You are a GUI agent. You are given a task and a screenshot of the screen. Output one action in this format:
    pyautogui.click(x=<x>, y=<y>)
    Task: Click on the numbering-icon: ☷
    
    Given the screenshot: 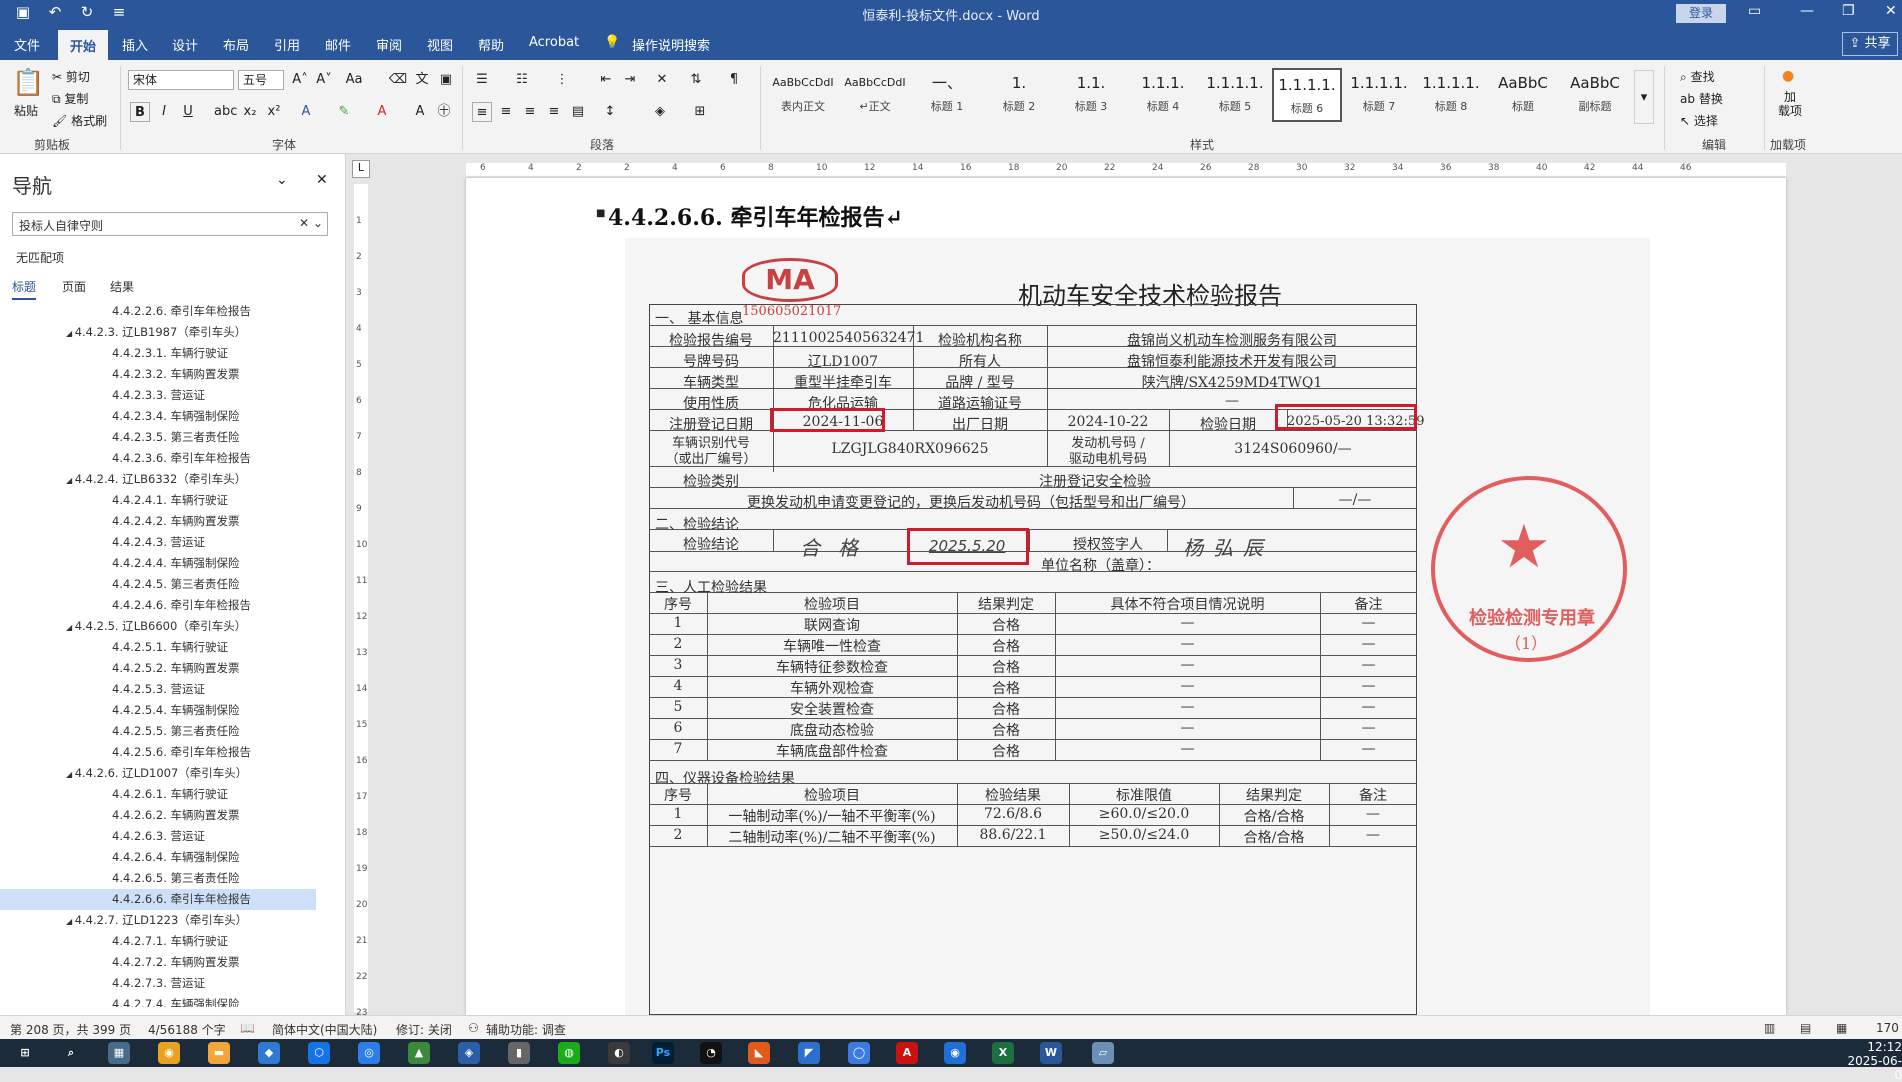 What is the action you would take?
    pyautogui.click(x=522, y=80)
    